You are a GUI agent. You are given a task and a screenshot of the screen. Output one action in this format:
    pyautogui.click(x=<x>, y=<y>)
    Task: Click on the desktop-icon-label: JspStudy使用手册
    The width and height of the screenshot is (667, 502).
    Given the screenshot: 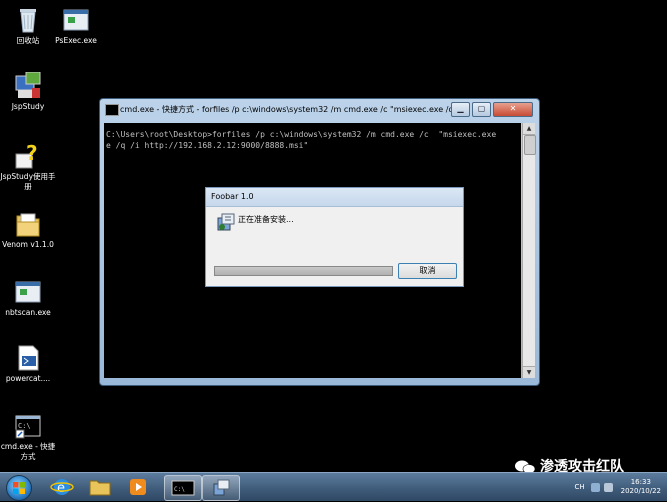 What is the action you would take?
    pyautogui.click(x=28, y=181)
    